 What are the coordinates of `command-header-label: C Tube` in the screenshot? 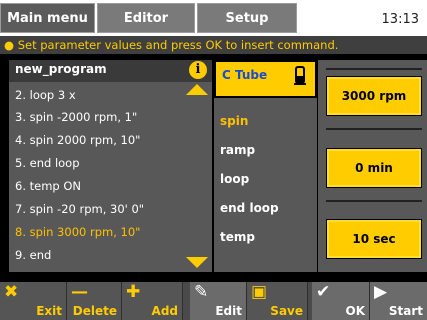 It's located at (245, 75).